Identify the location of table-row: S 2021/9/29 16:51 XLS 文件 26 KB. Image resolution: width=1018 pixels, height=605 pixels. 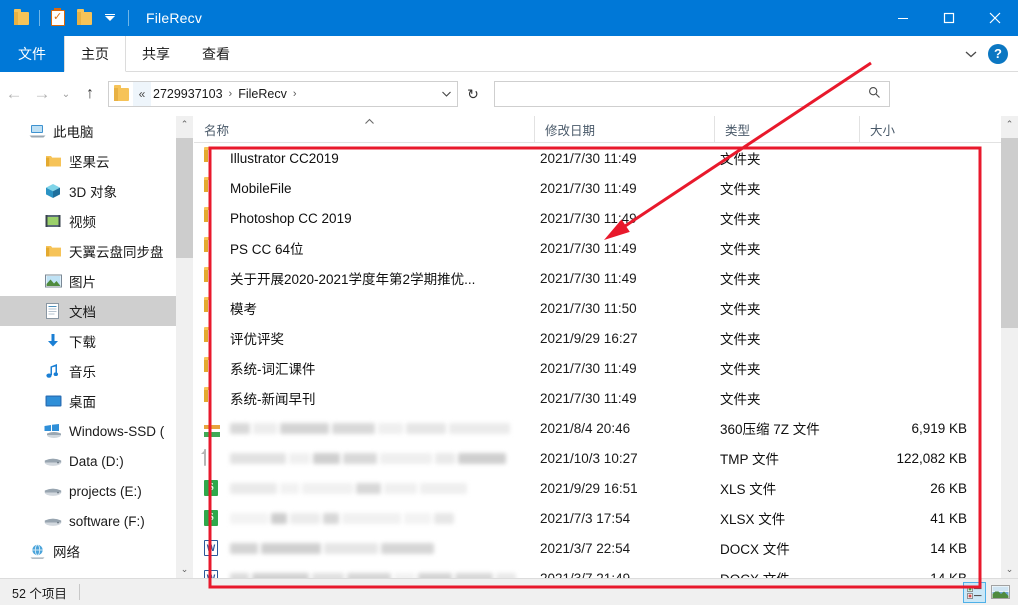
(597, 488).